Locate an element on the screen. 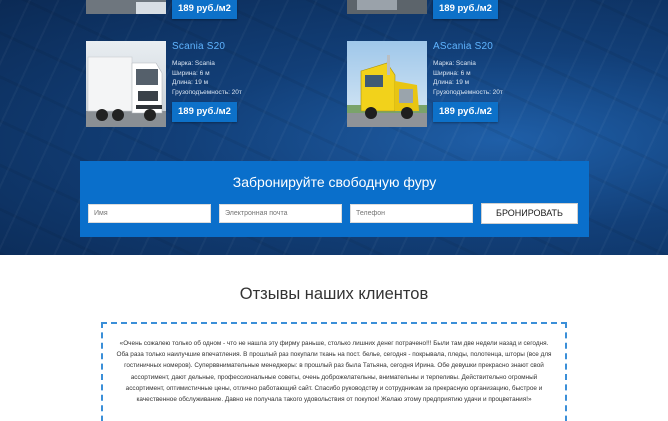 This screenshot has height=421, width=668. name-input is located at coordinates (149, 213).